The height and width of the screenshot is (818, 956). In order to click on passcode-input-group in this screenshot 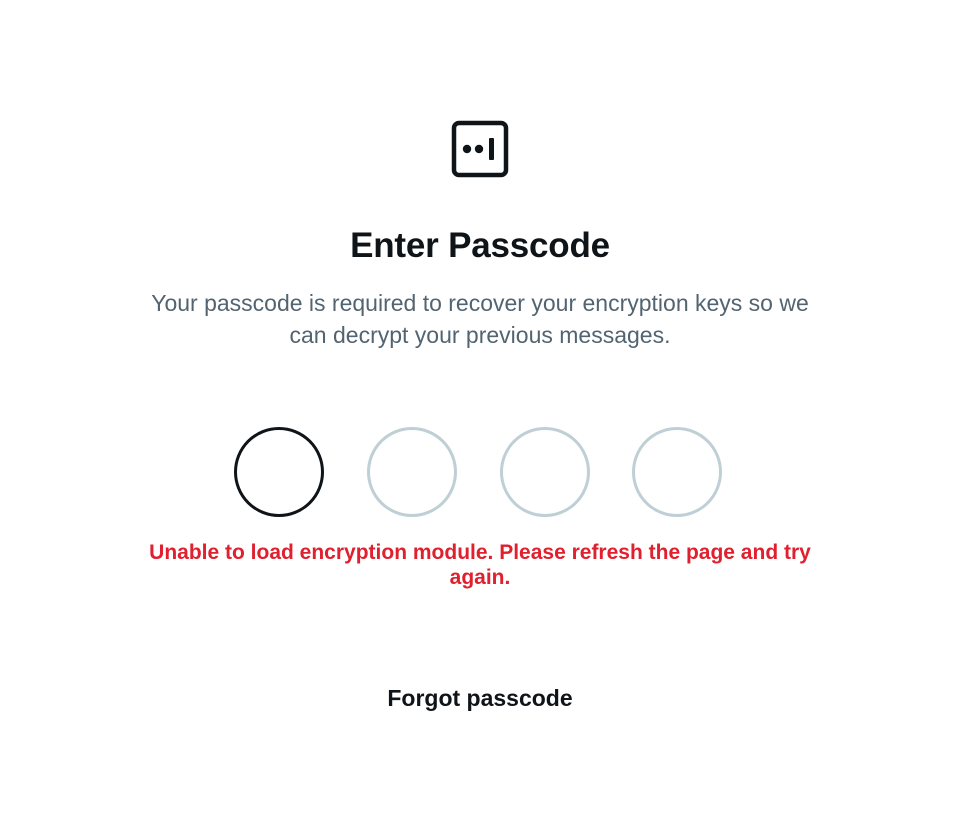, I will do `click(478, 475)`.